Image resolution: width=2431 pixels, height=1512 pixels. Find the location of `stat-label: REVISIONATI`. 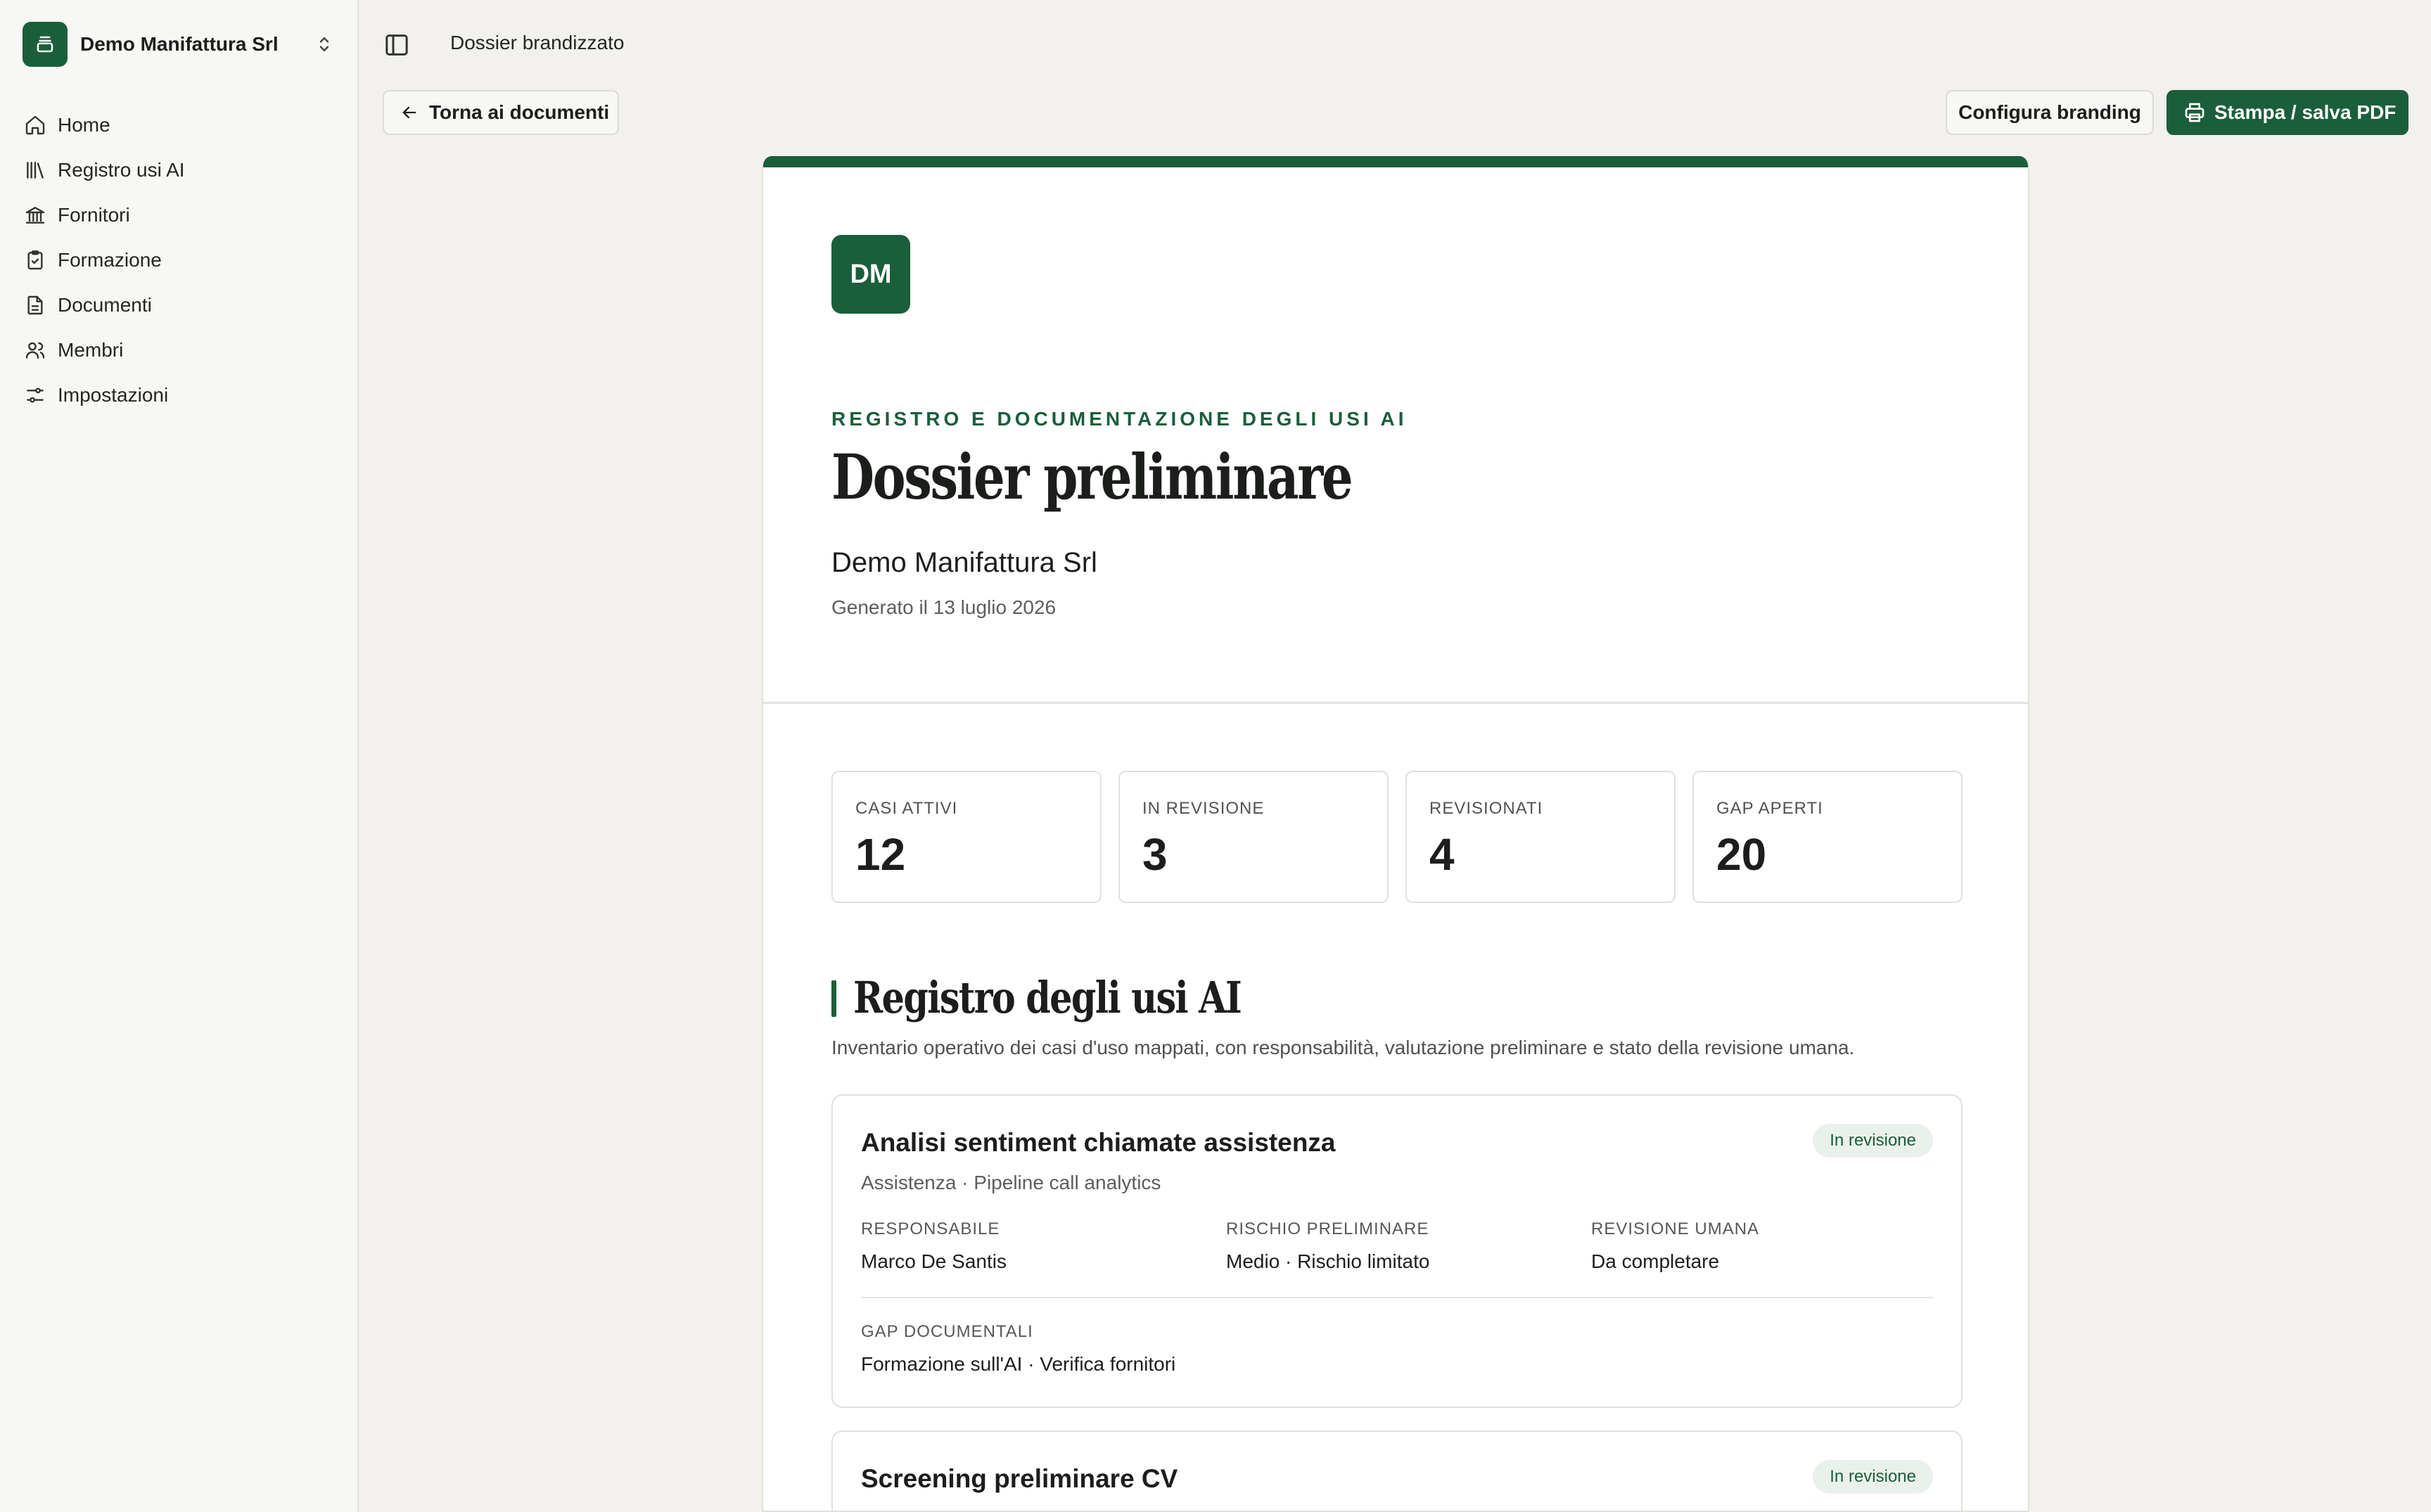

stat-label: REVISIONATI is located at coordinates (1486, 808).